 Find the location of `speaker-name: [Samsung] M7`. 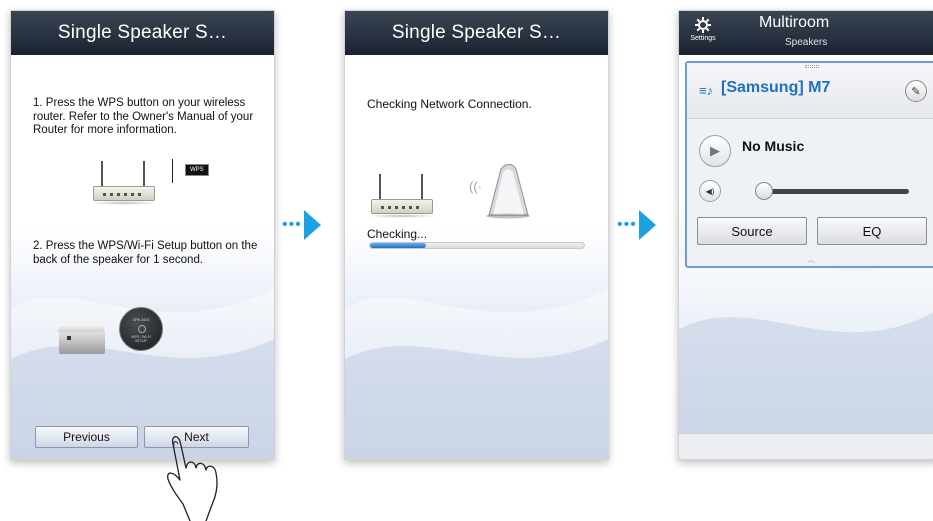

speaker-name: [Samsung] M7 is located at coordinates (776, 87).